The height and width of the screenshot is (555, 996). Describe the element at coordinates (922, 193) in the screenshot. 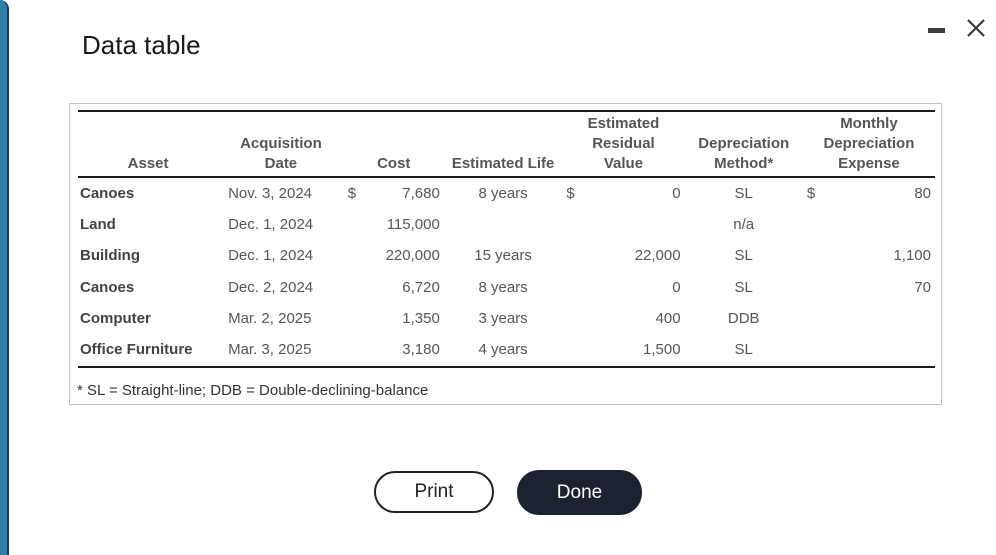

I see `row-monthly-expense: 80` at that location.